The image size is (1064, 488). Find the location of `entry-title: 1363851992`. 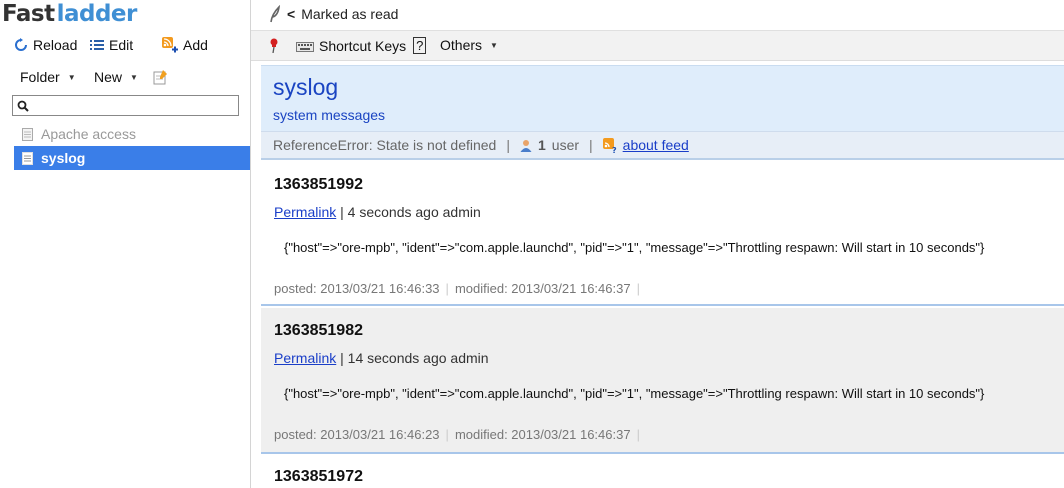

entry-title: 1363851992 is located at coordinates (318, 185).